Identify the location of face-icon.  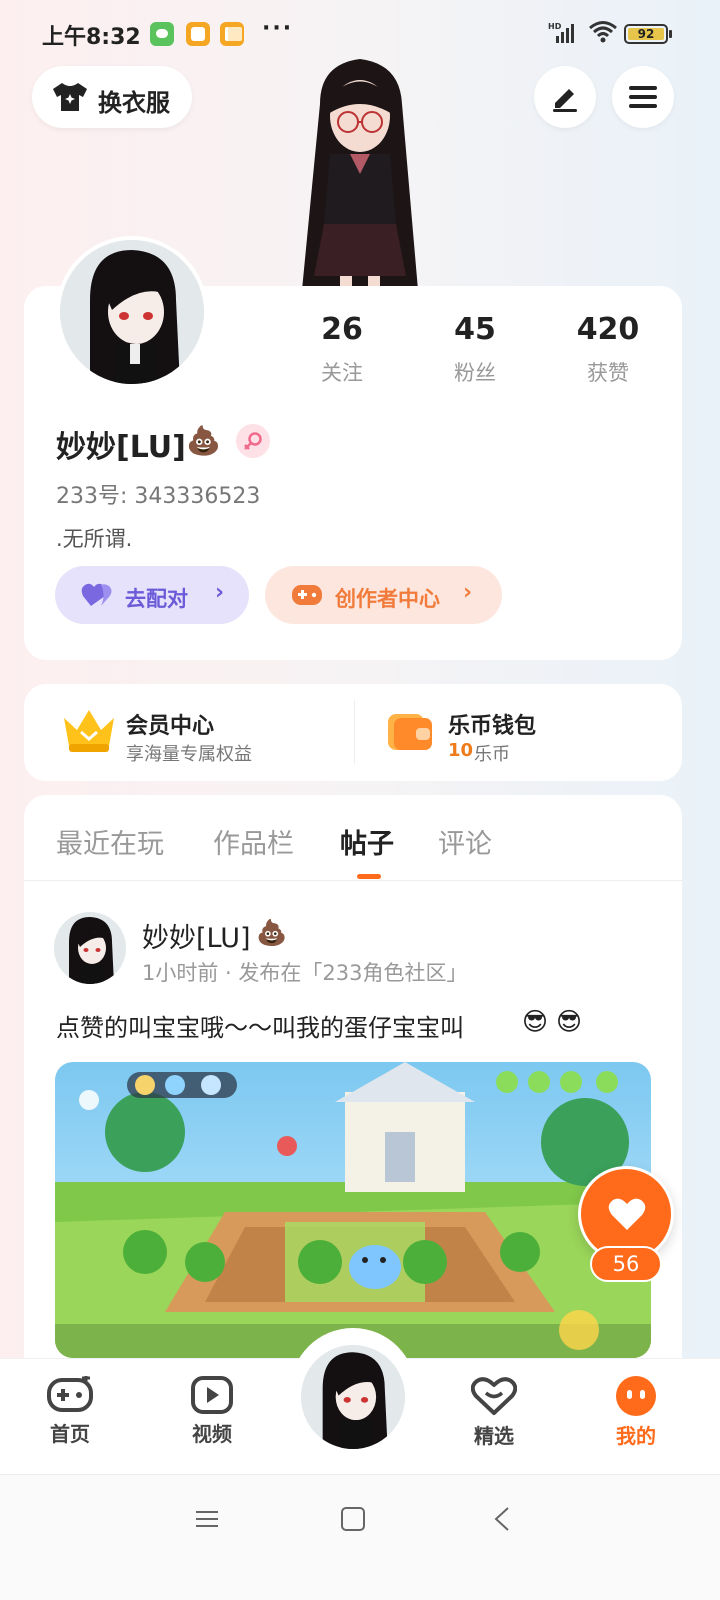
(636, 1396).